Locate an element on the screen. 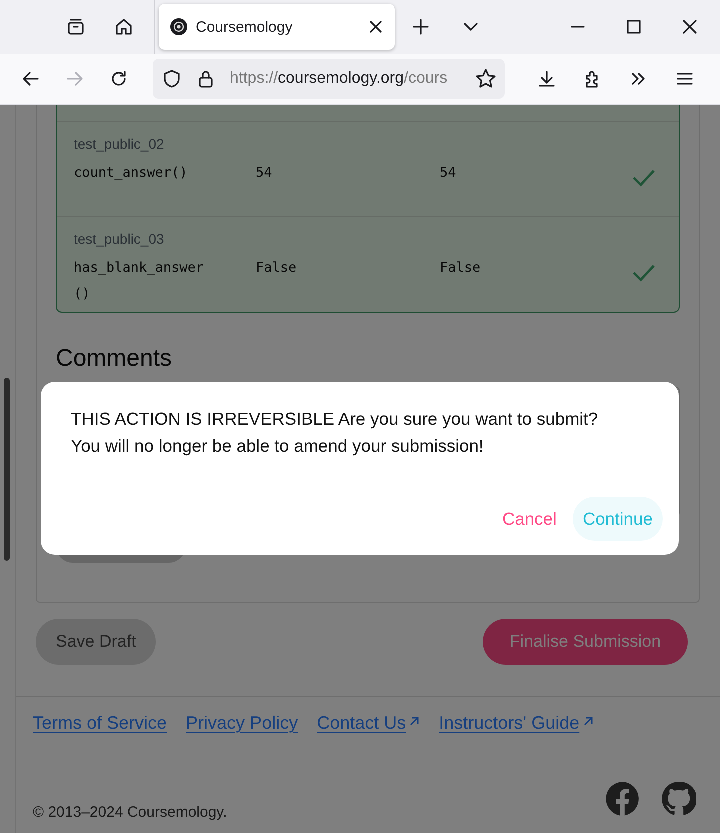 The image size is (720, 833). footer-link: Instructors' Guide is located at coordinates (516, 723).